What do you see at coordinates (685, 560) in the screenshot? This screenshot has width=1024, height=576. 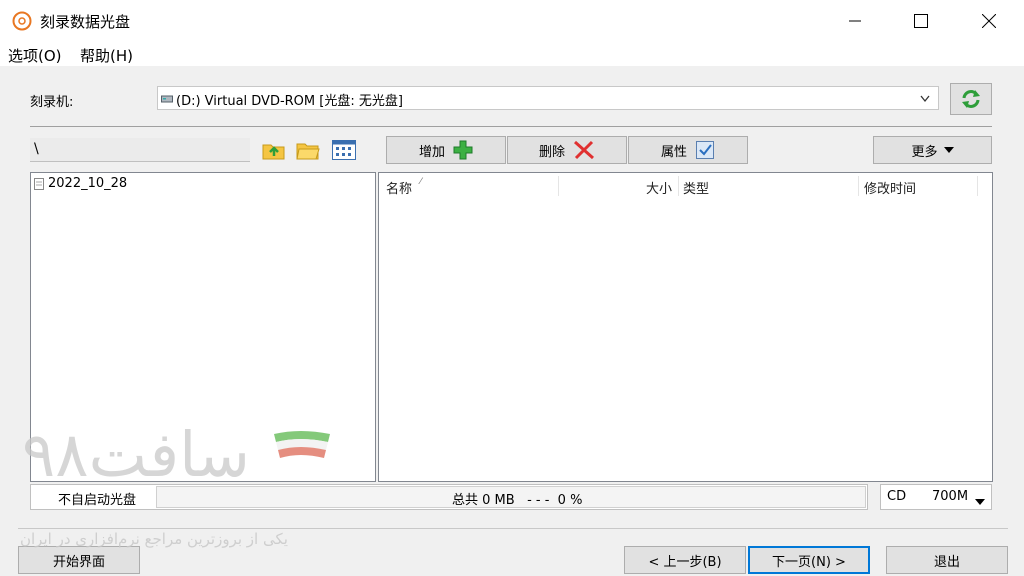 I see `back-button: < 上一步(B)` at bounding box center [685, 560].